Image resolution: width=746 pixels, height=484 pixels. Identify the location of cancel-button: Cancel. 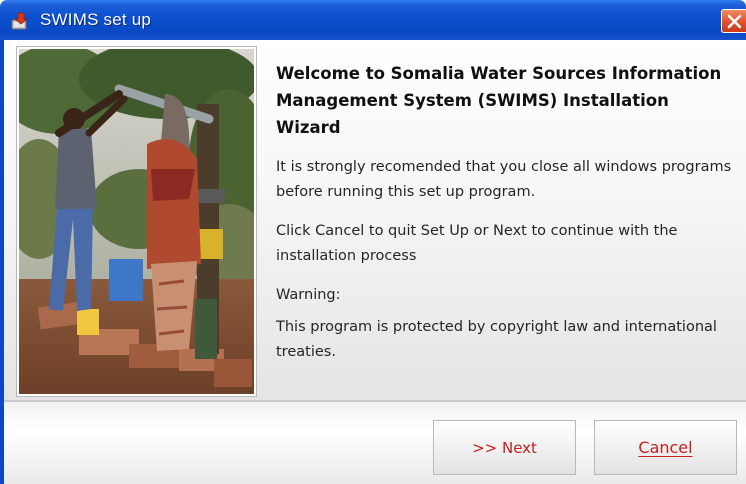
(665, 447).